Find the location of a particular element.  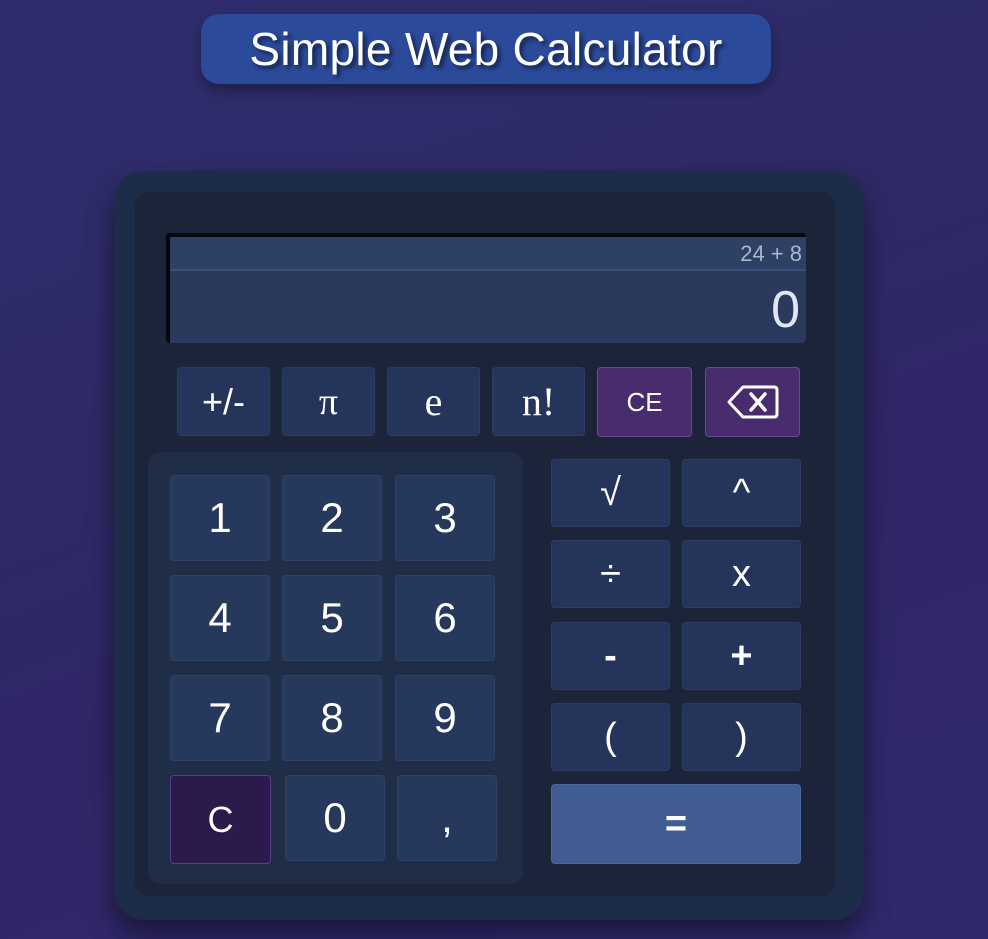

power-button: ^ is located at coordinates (741, 493).